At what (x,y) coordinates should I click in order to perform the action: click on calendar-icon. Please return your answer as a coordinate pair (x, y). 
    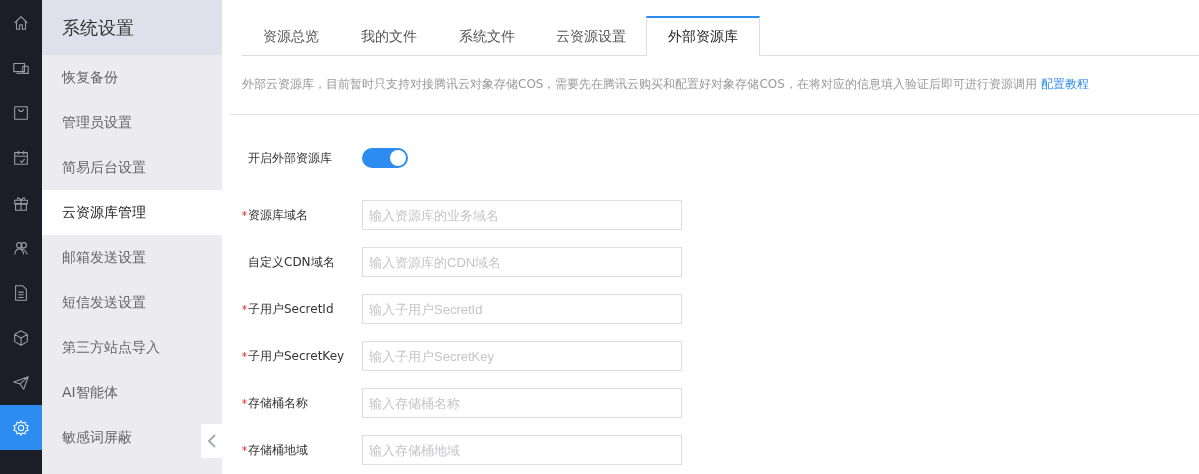
    Looking at the image, I should click on (21, 157).